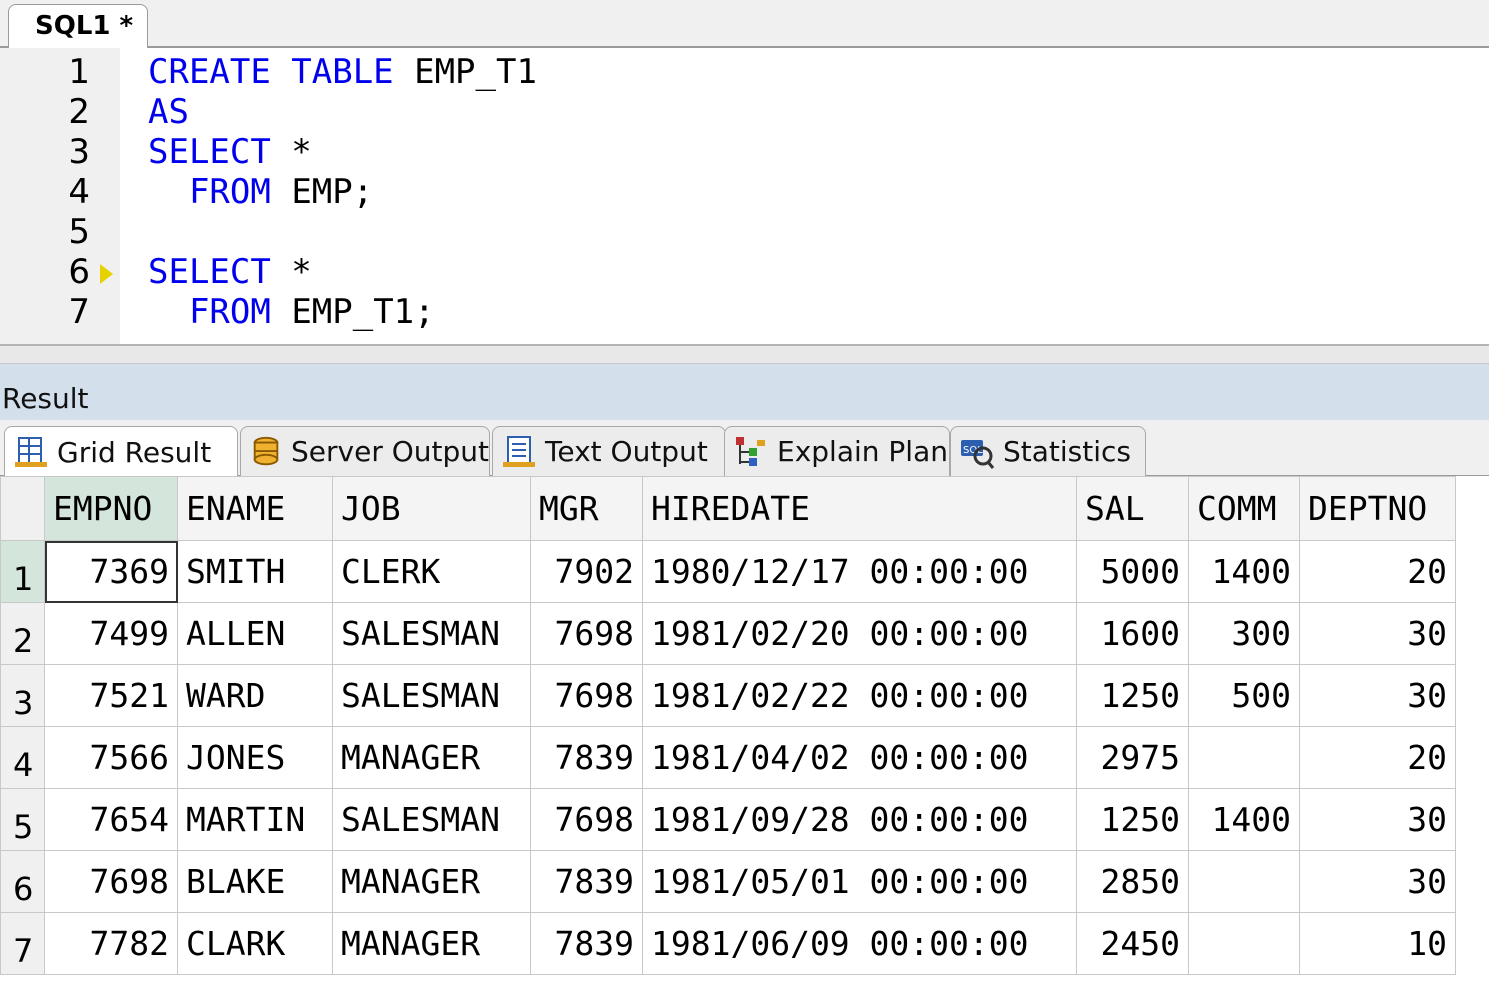 Image resolution: width=1489 pixels, height=981 pixels. I want to click on cell-sal: 2975, so click(1132, 757).